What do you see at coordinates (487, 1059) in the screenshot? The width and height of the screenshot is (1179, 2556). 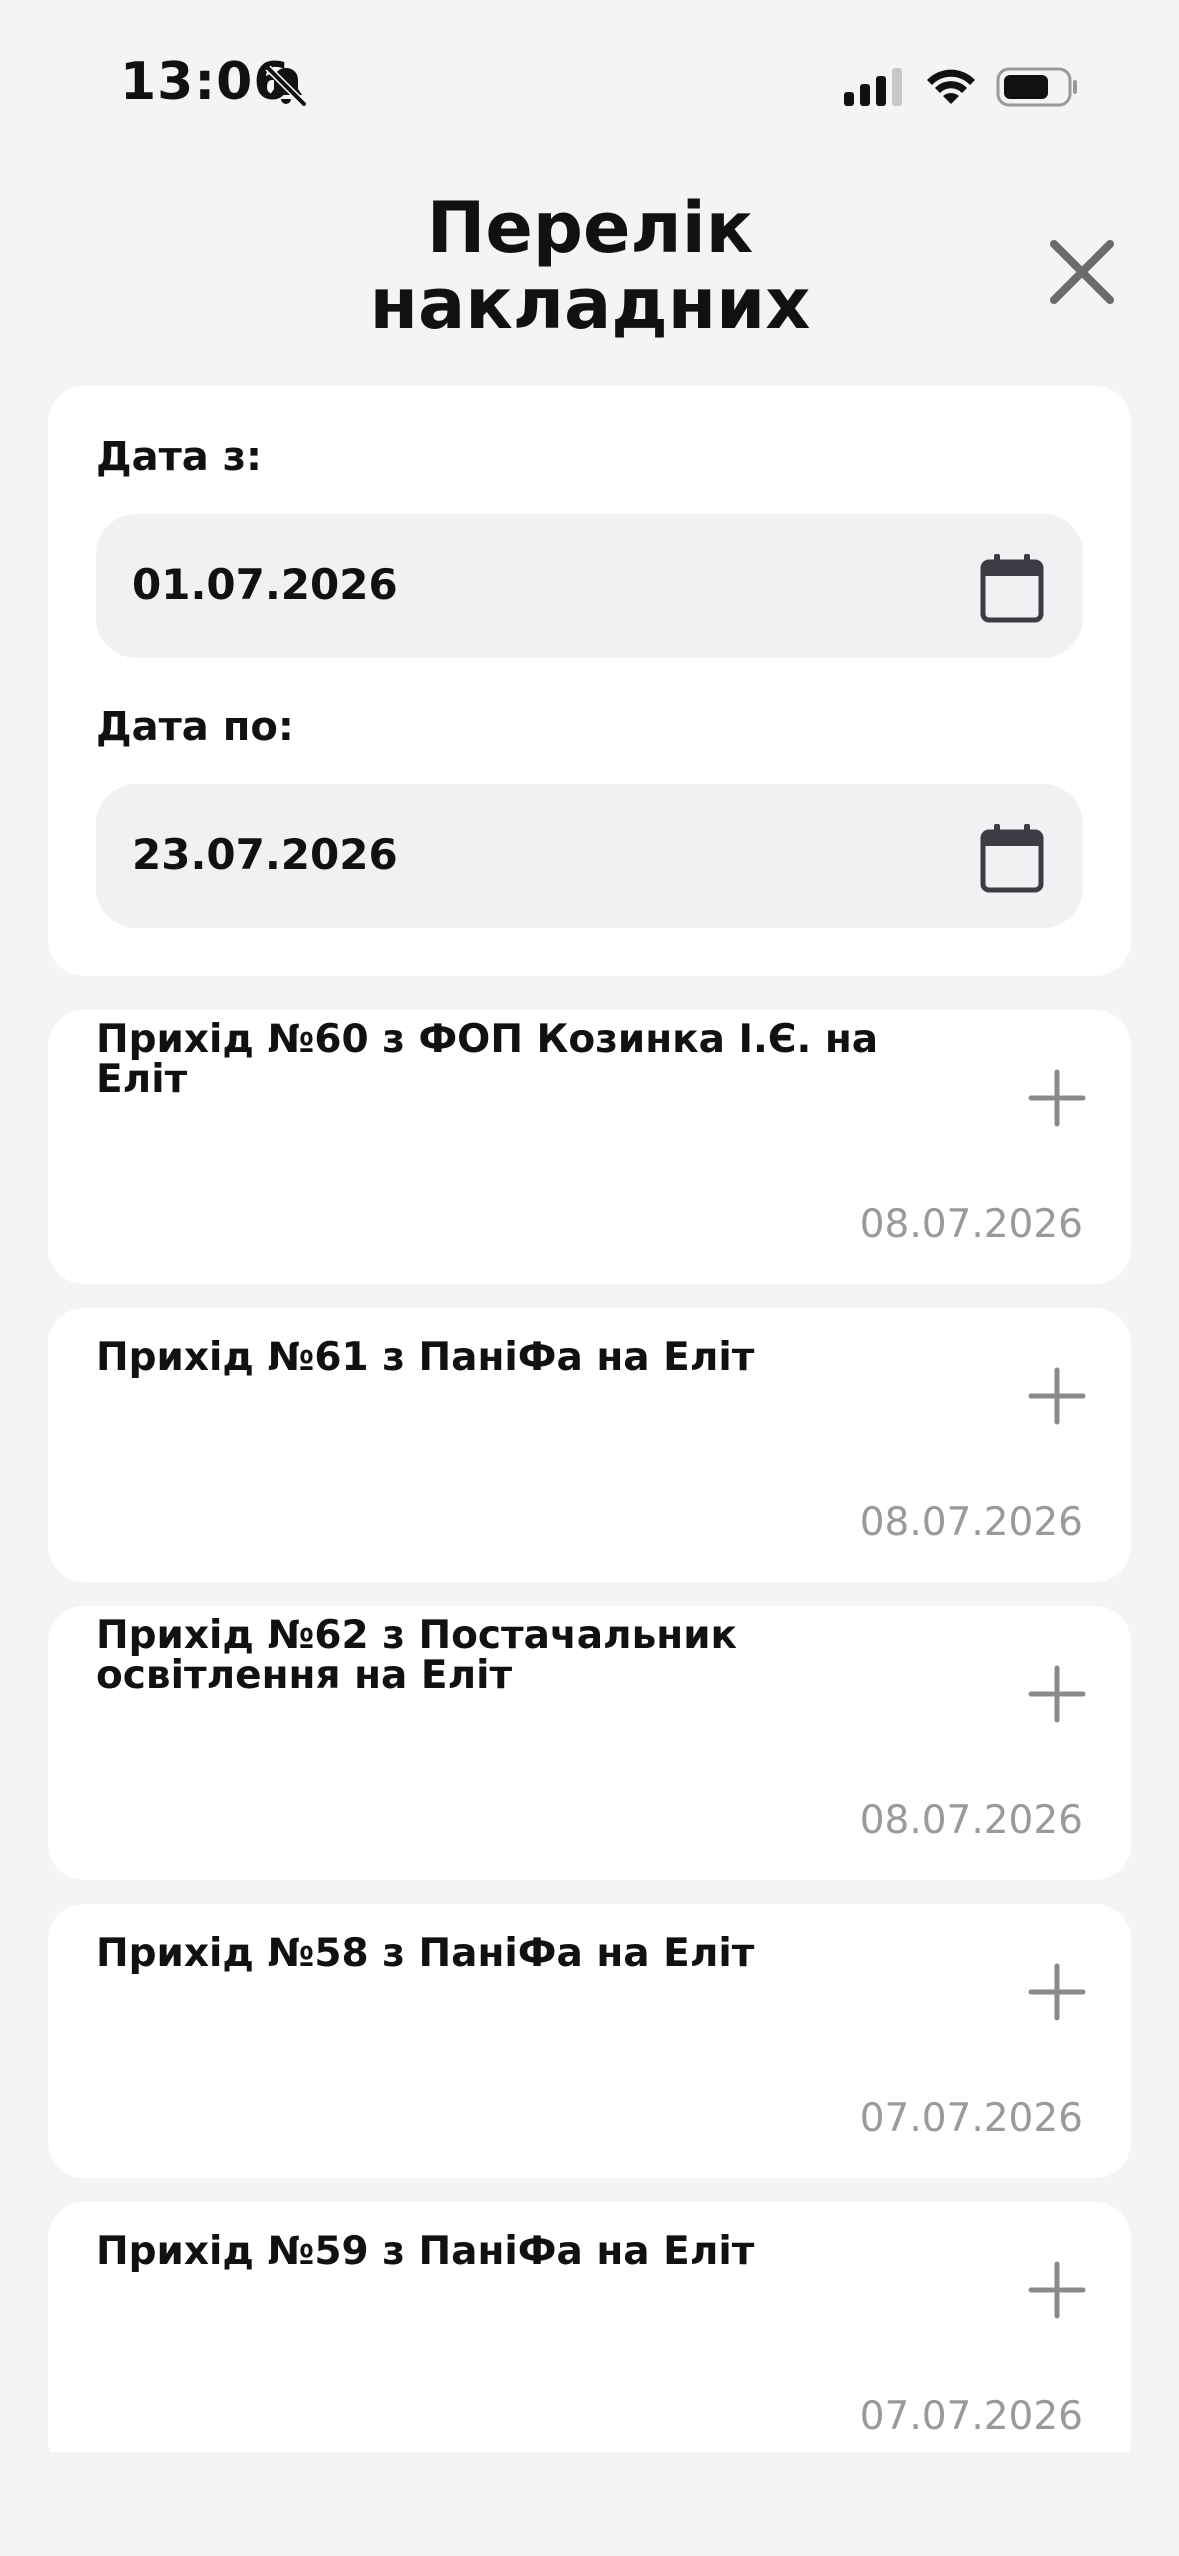 I see `invoice-title-text: Прихід №60 з ФОП Козинка І.Є. на Еліт` at bounding box center [487, 1059].